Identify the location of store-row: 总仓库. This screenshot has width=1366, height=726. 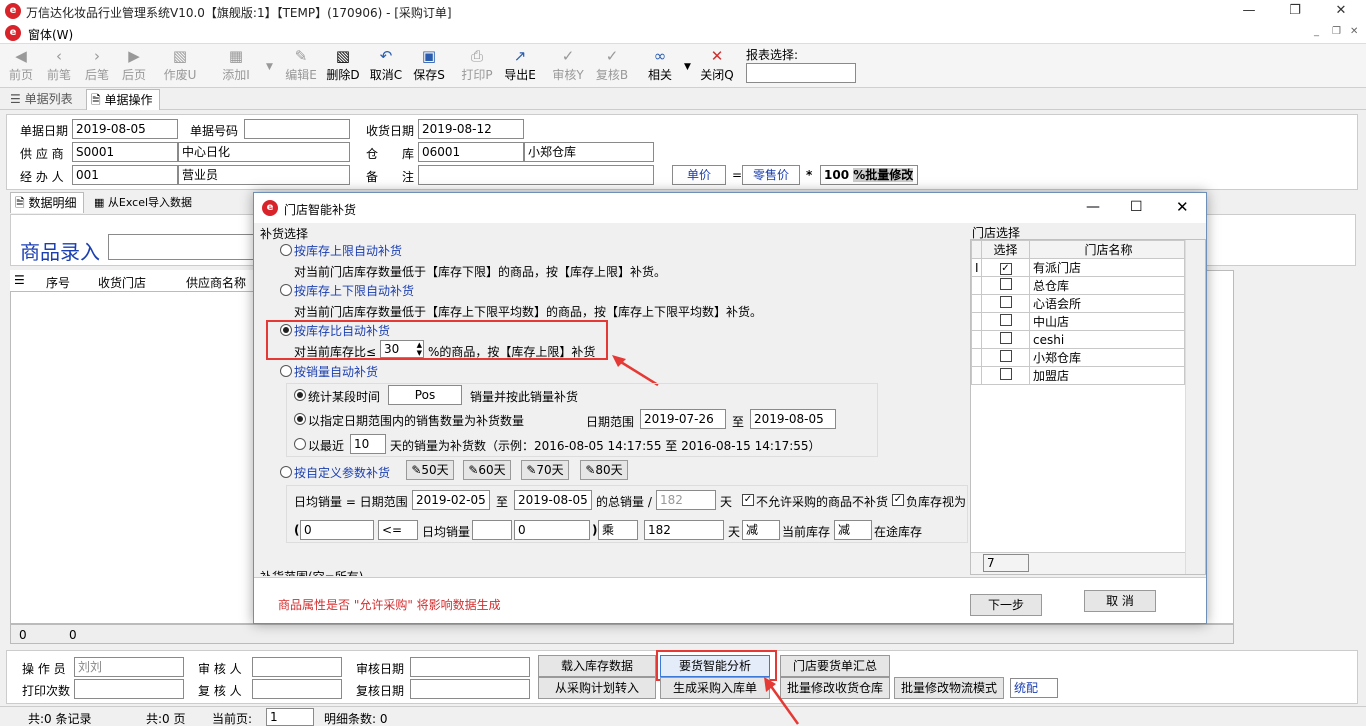
(1078, 285).